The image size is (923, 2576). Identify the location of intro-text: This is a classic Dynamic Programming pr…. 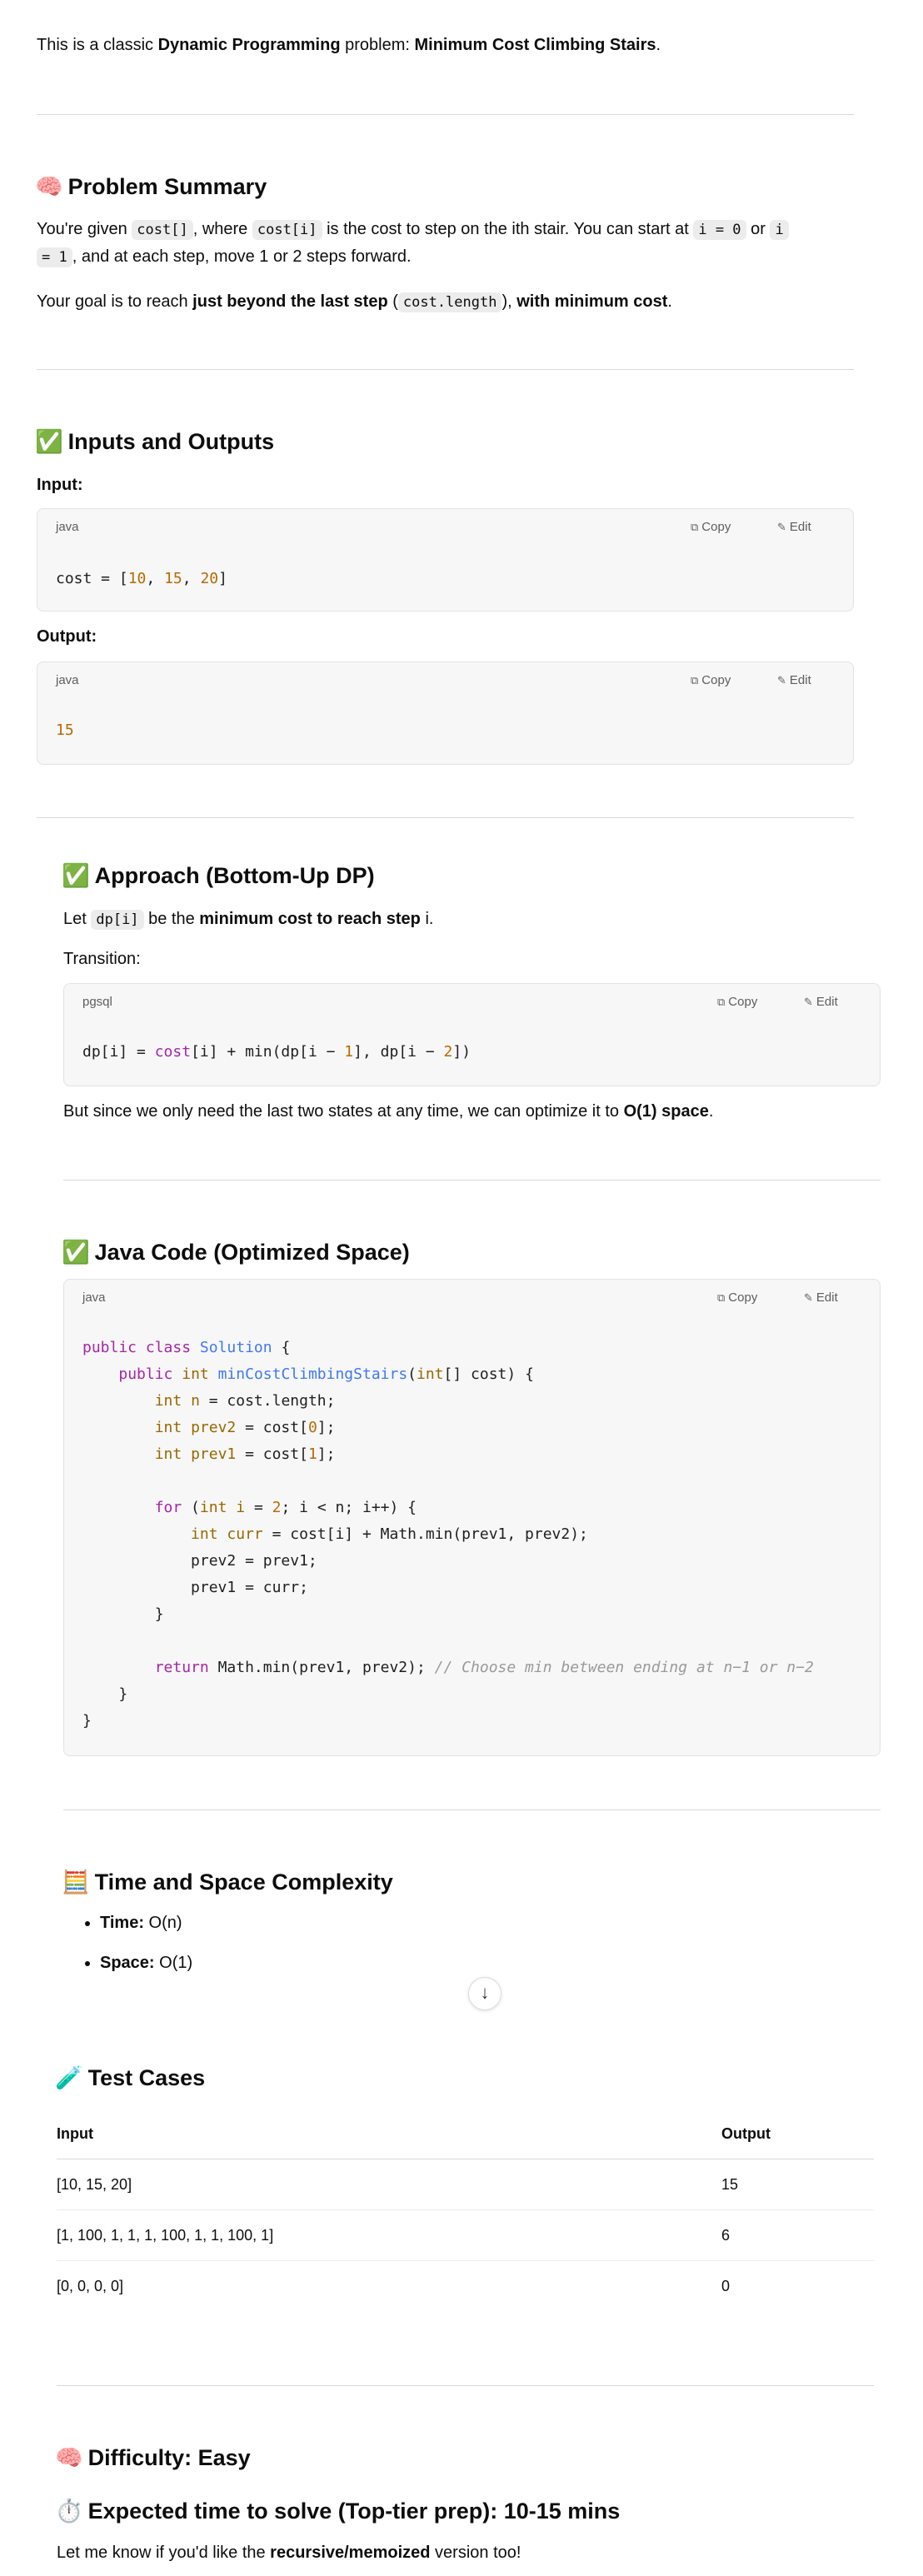
(349, 45).